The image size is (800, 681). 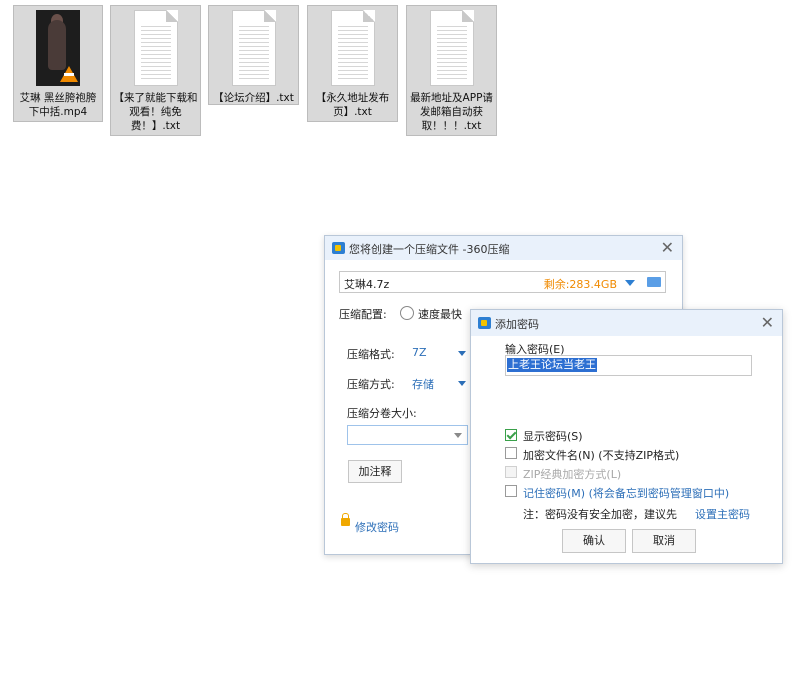 I want to click on dialog-titlebar: 添加密码 ✕, so click(x=626, y=323).